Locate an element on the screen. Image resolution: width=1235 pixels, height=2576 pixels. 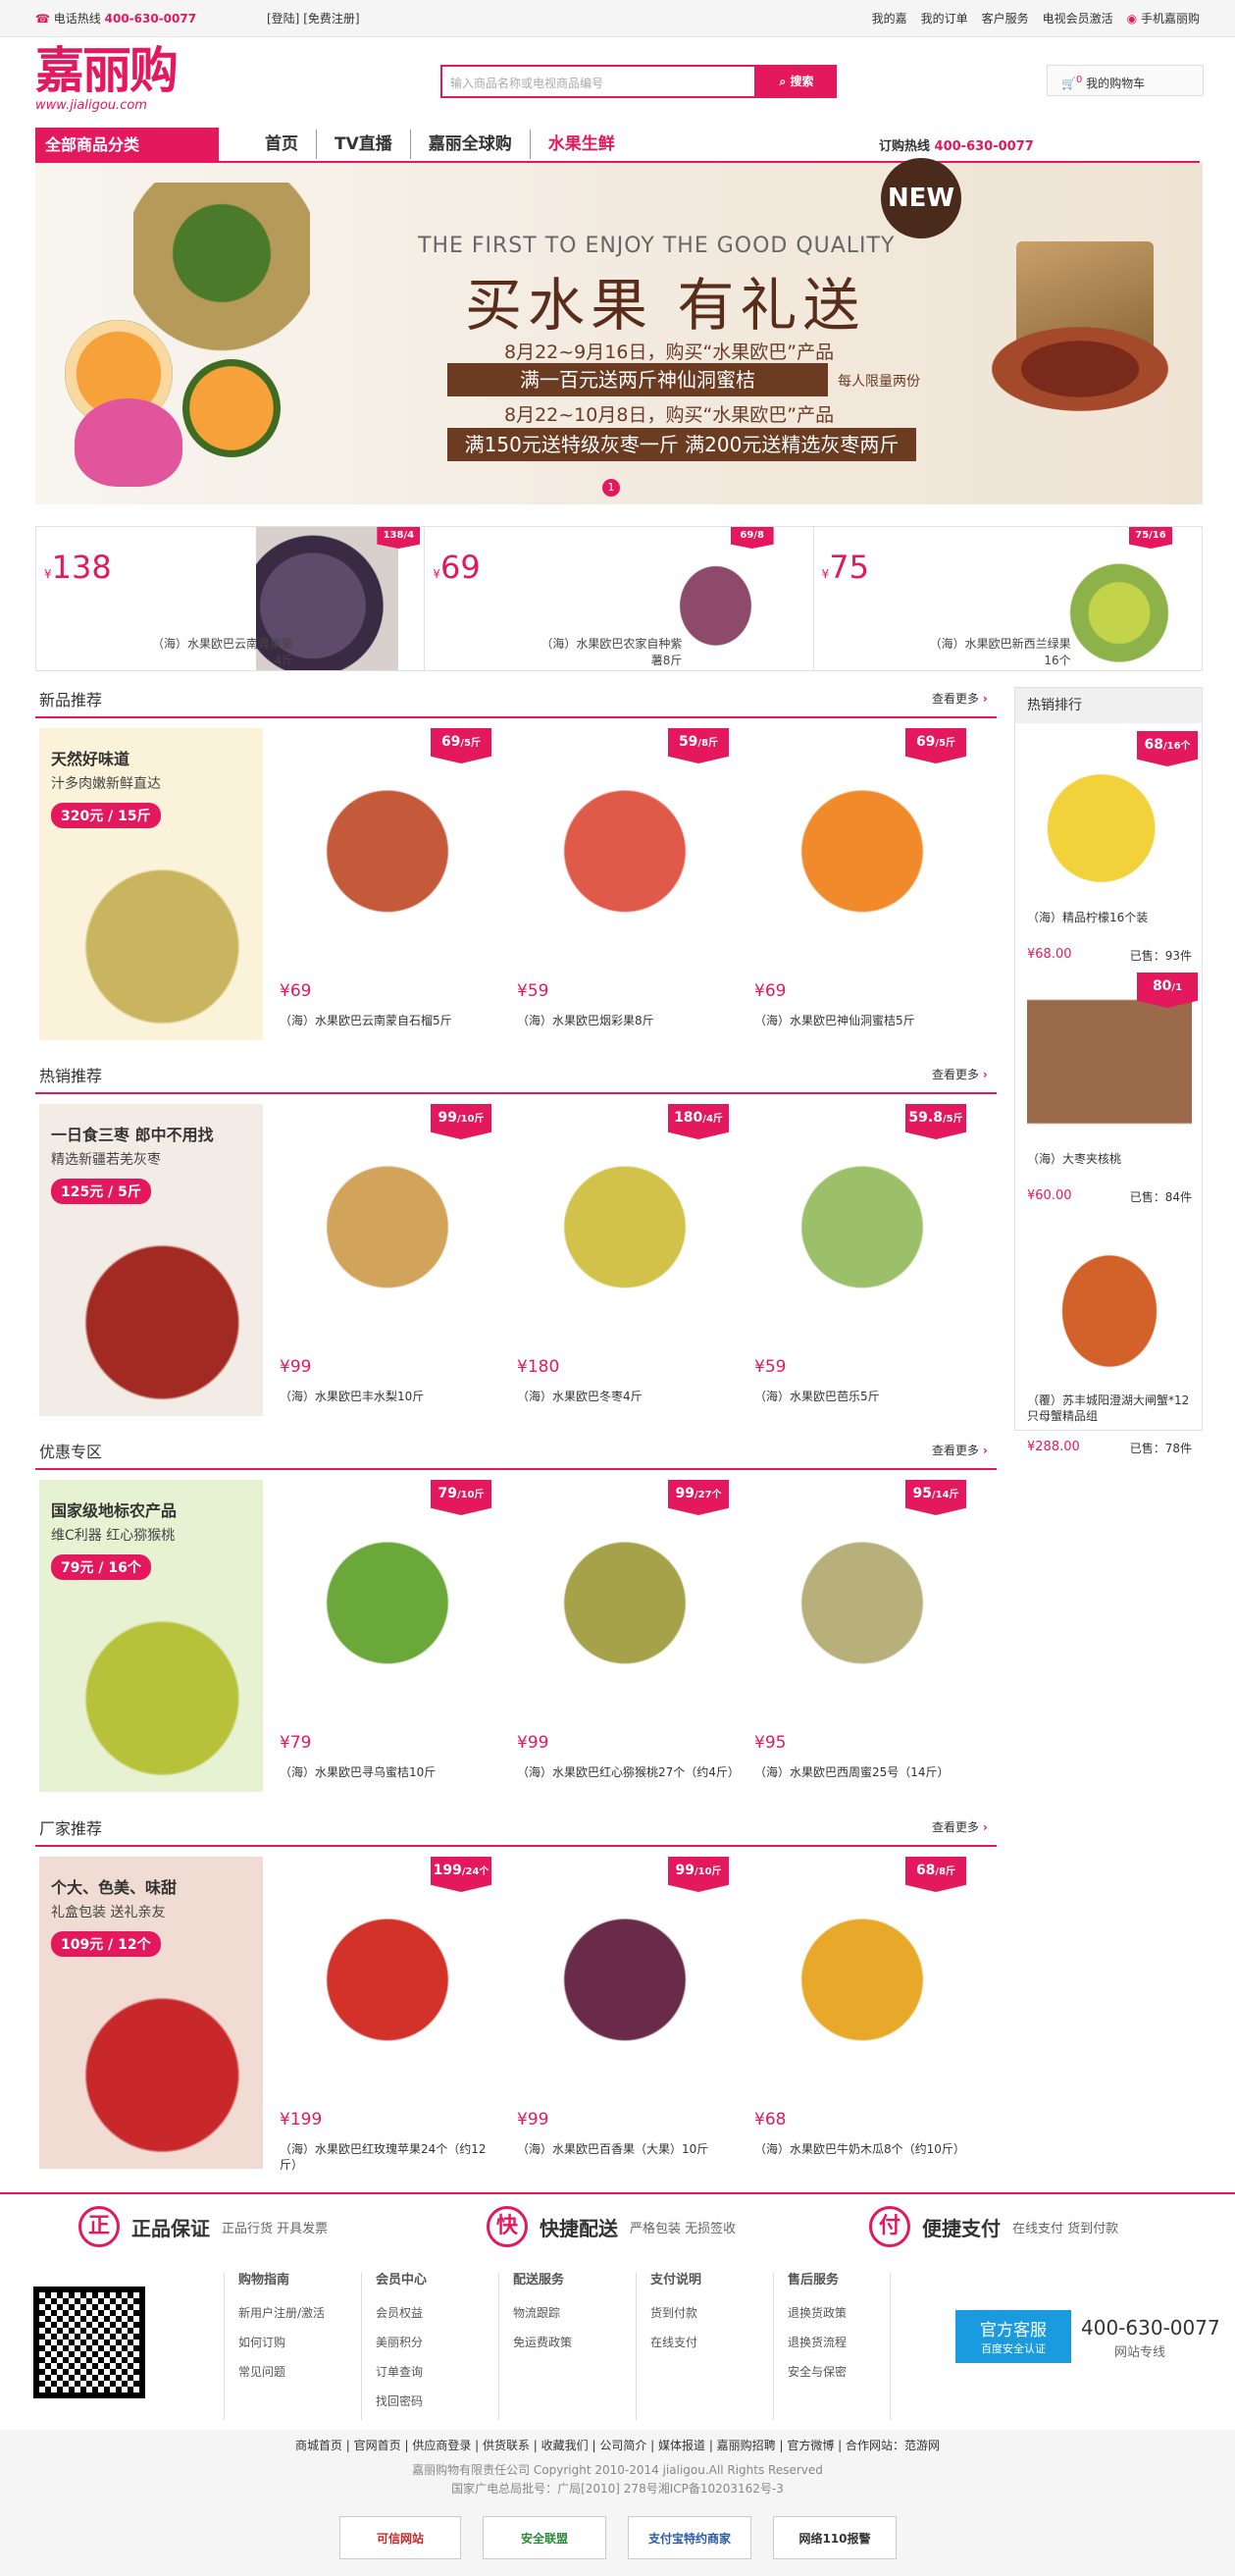
search-icon: ⌕ is located at coordinates (783, 81).